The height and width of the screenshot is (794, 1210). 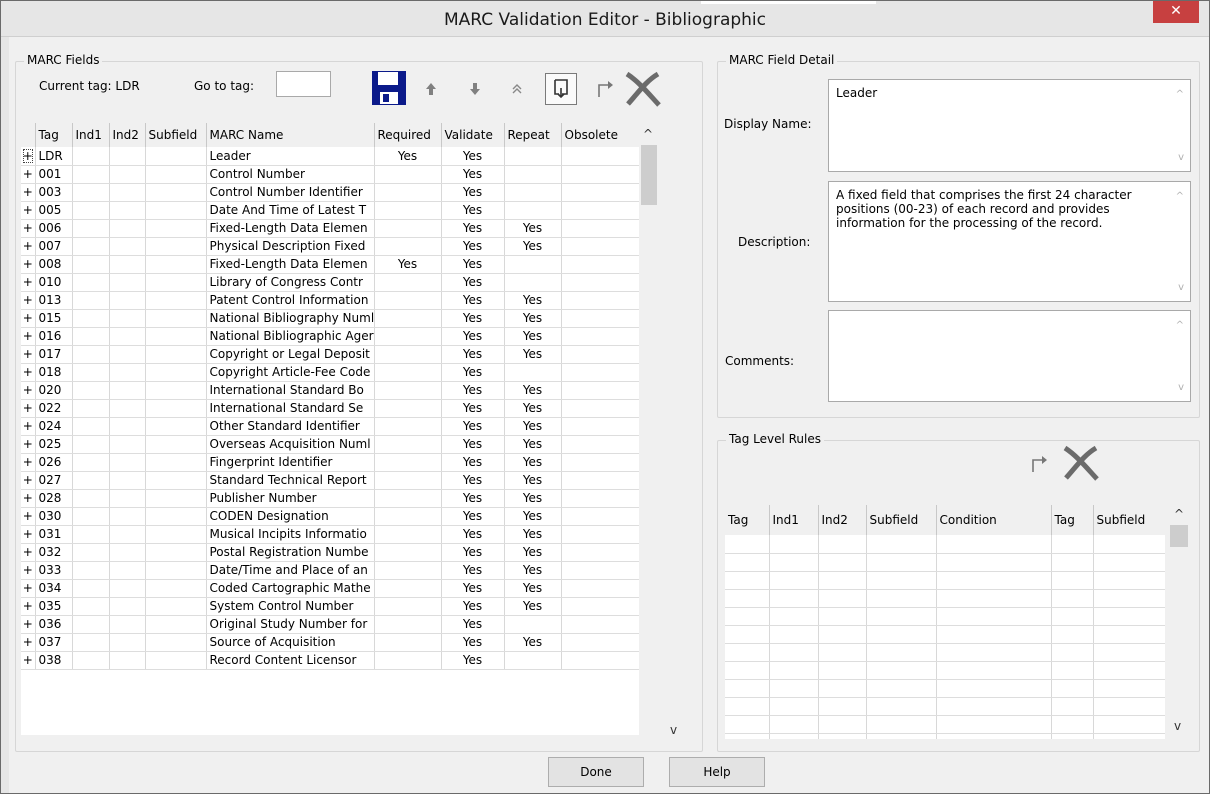 What do you see at coordinates (1179, 622) in the screenshot?
I see `tag-rules-scrollbar: ^ v` at bounding box center [1179, 622].